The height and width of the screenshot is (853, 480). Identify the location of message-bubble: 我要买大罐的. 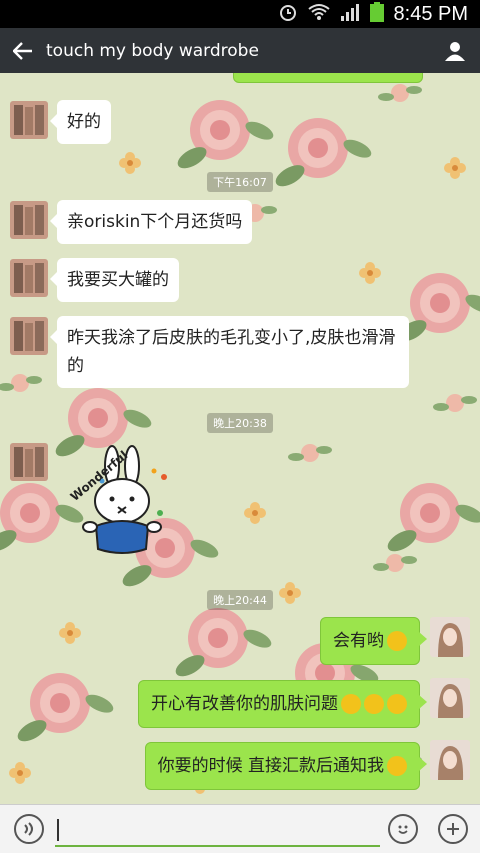
(114, 280).